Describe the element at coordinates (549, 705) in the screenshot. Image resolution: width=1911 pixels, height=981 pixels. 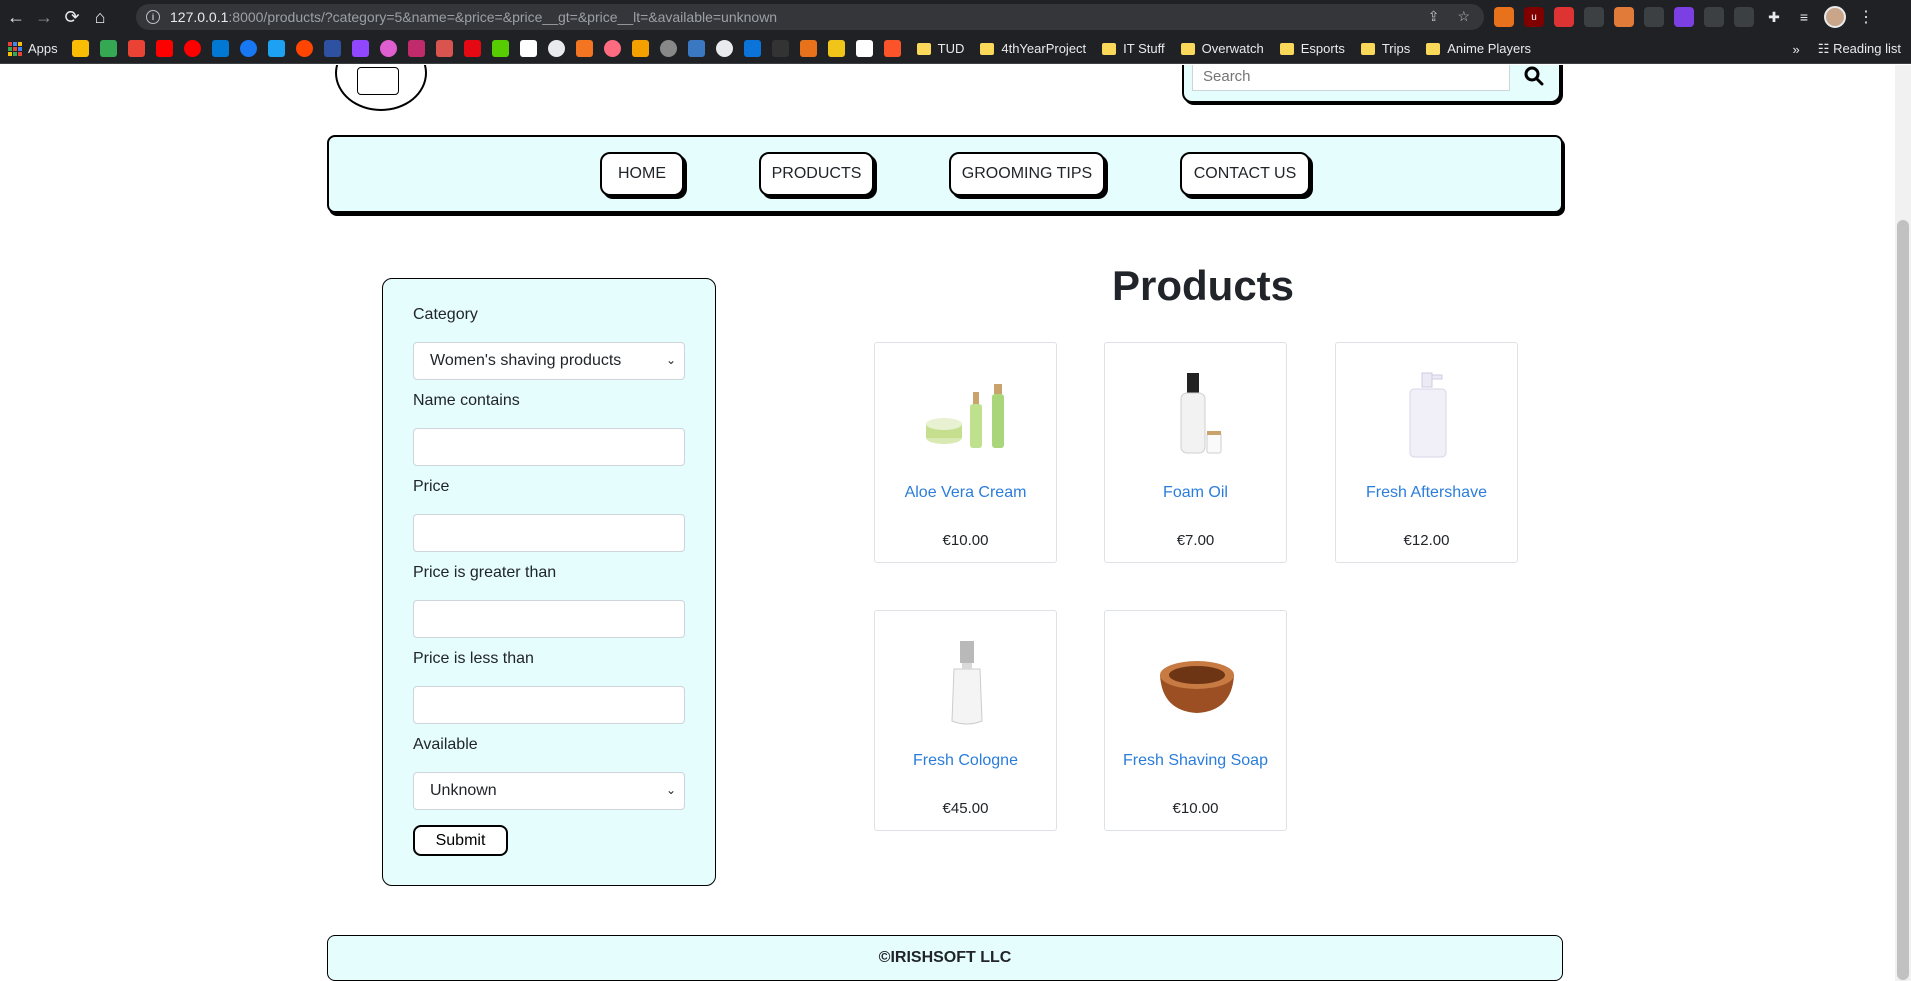
I see `price-lt-input` at that location.